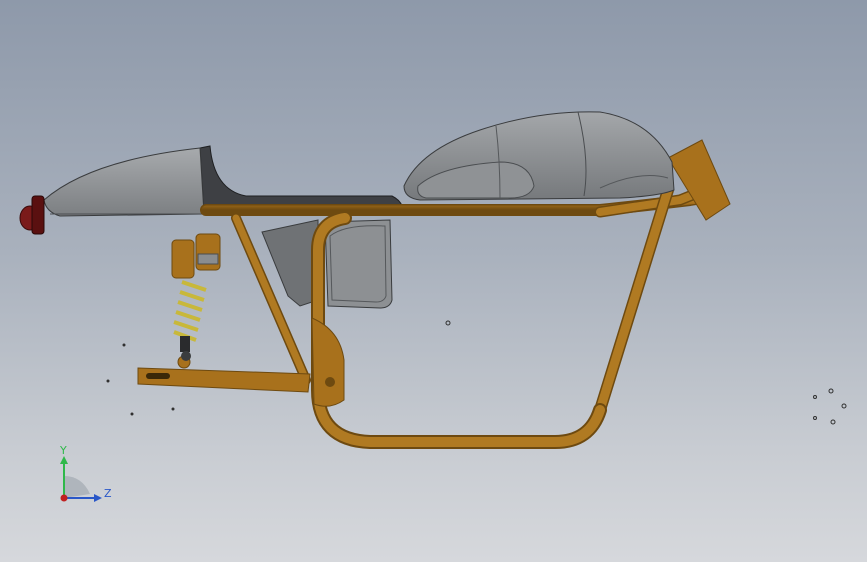 This screenshot has height=562, width=867. What do you see at coordinates (124, 182) in the screenshot?
I see `tail-cowl` at bounding box center [124, 182].